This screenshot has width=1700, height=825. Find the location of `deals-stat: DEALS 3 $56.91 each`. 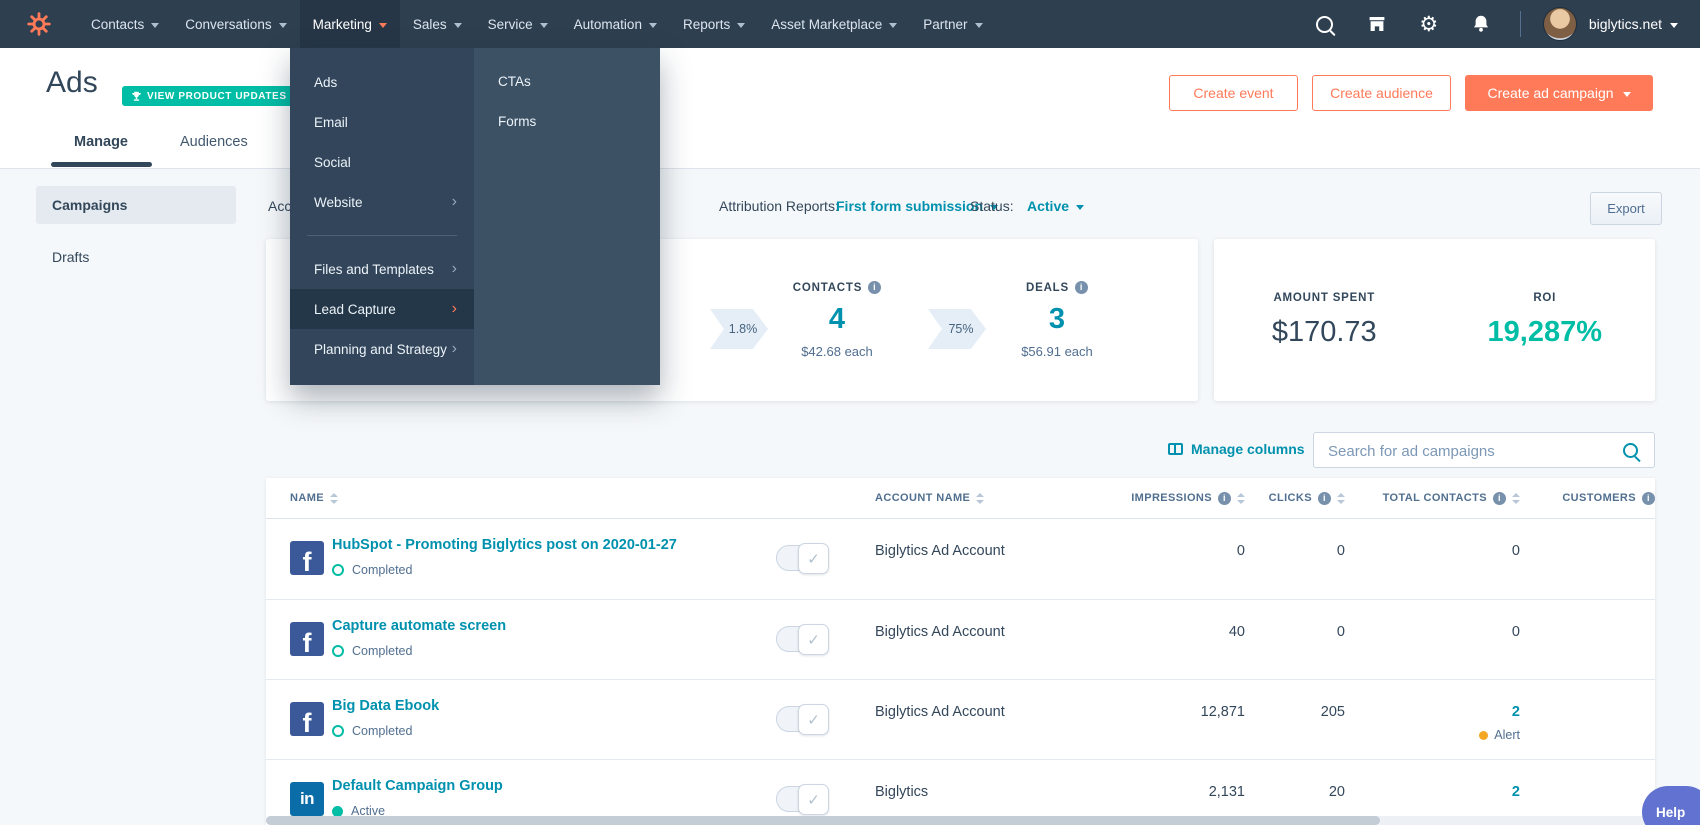

deals-stat: DEALS 3 $56.91 each is located at coordinates (1057, 320).